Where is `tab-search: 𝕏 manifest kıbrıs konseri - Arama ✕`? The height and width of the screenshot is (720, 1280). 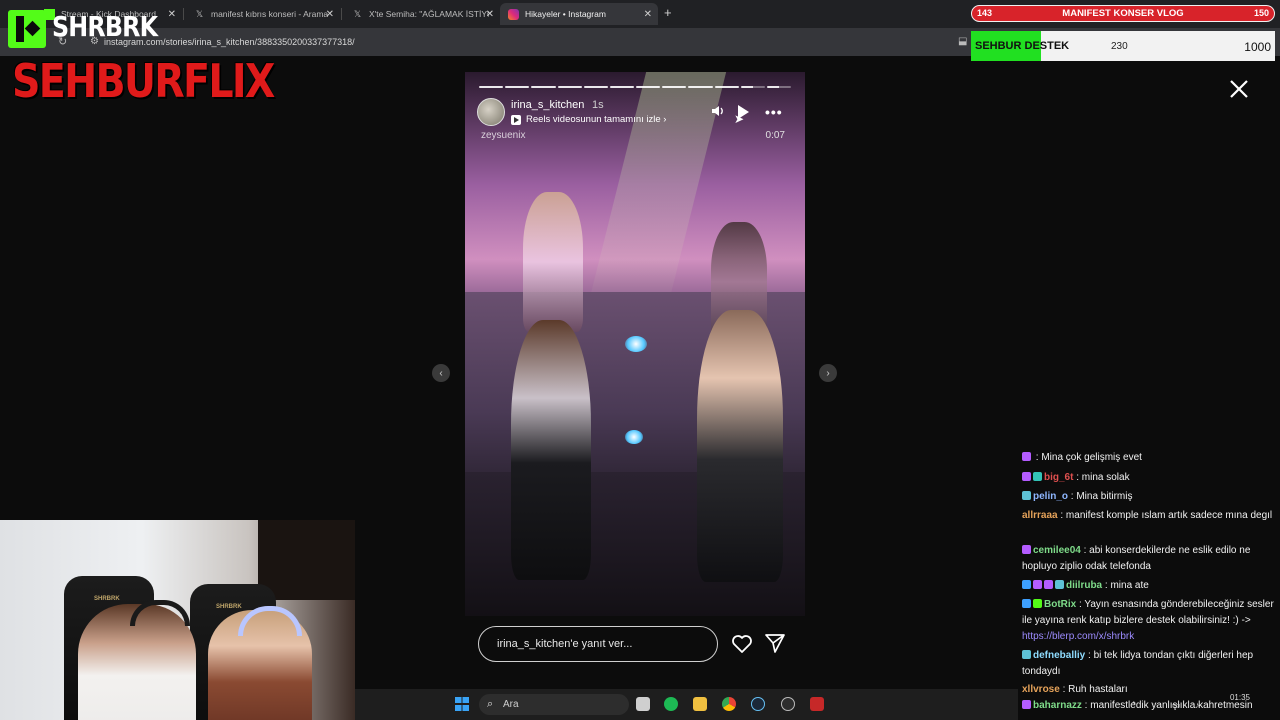 tab-search: 𝕏 manifest kıbrıs konseri - Arama ✕ is located at coordinates (263, 14).